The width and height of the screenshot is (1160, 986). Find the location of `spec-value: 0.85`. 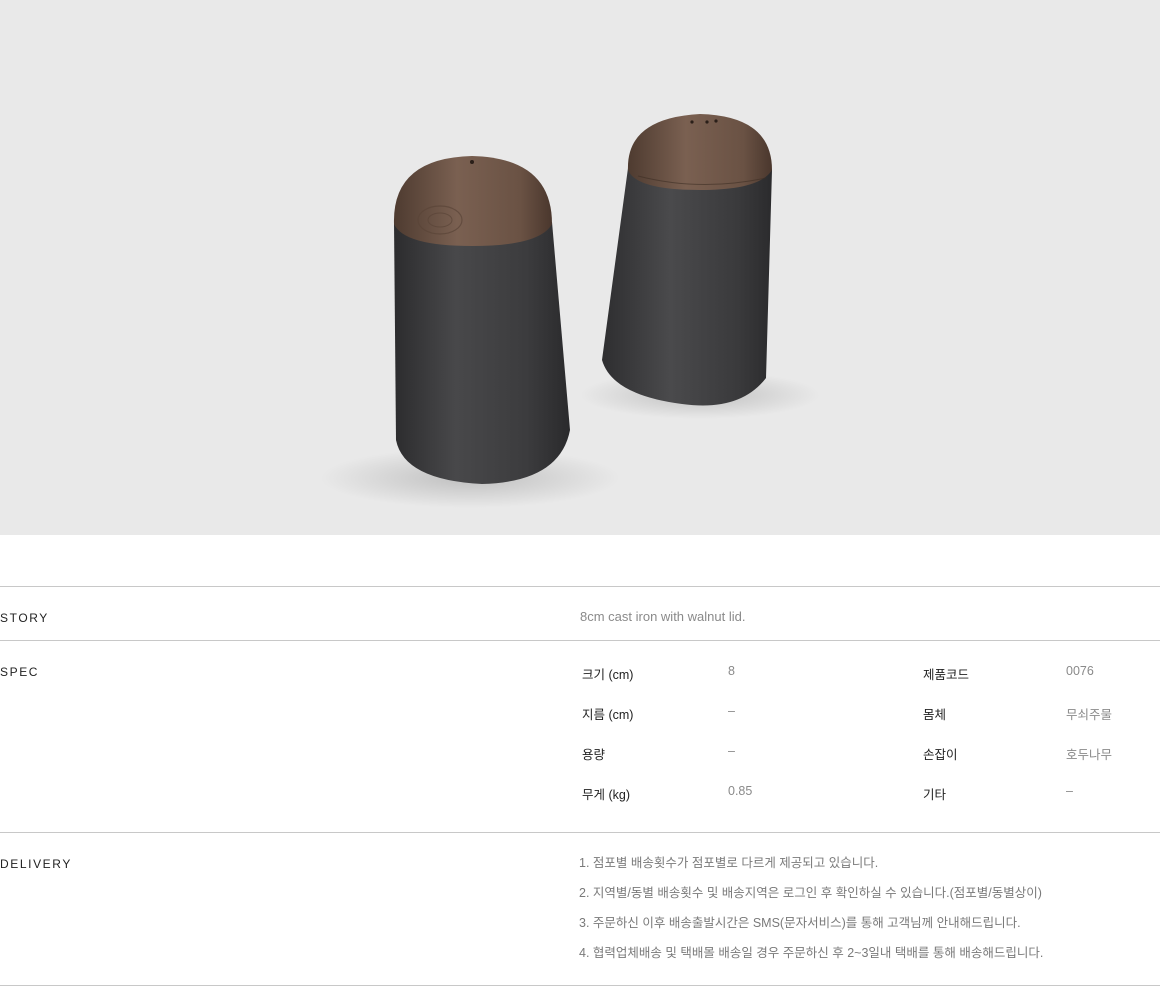

spec-value: 0.85 is located at coordinates (740, 791).